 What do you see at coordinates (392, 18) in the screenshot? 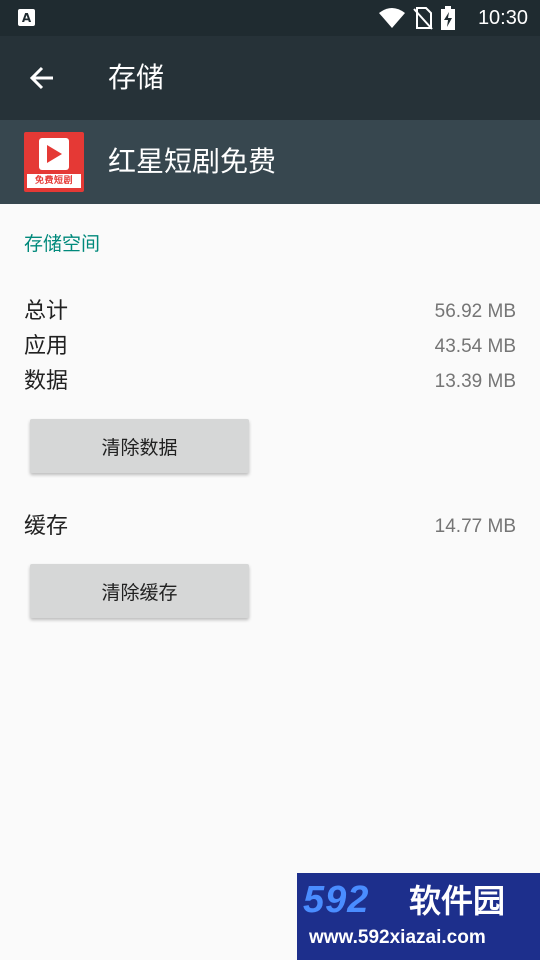
I see `wifi-icon` at bounding box center [392, 18].